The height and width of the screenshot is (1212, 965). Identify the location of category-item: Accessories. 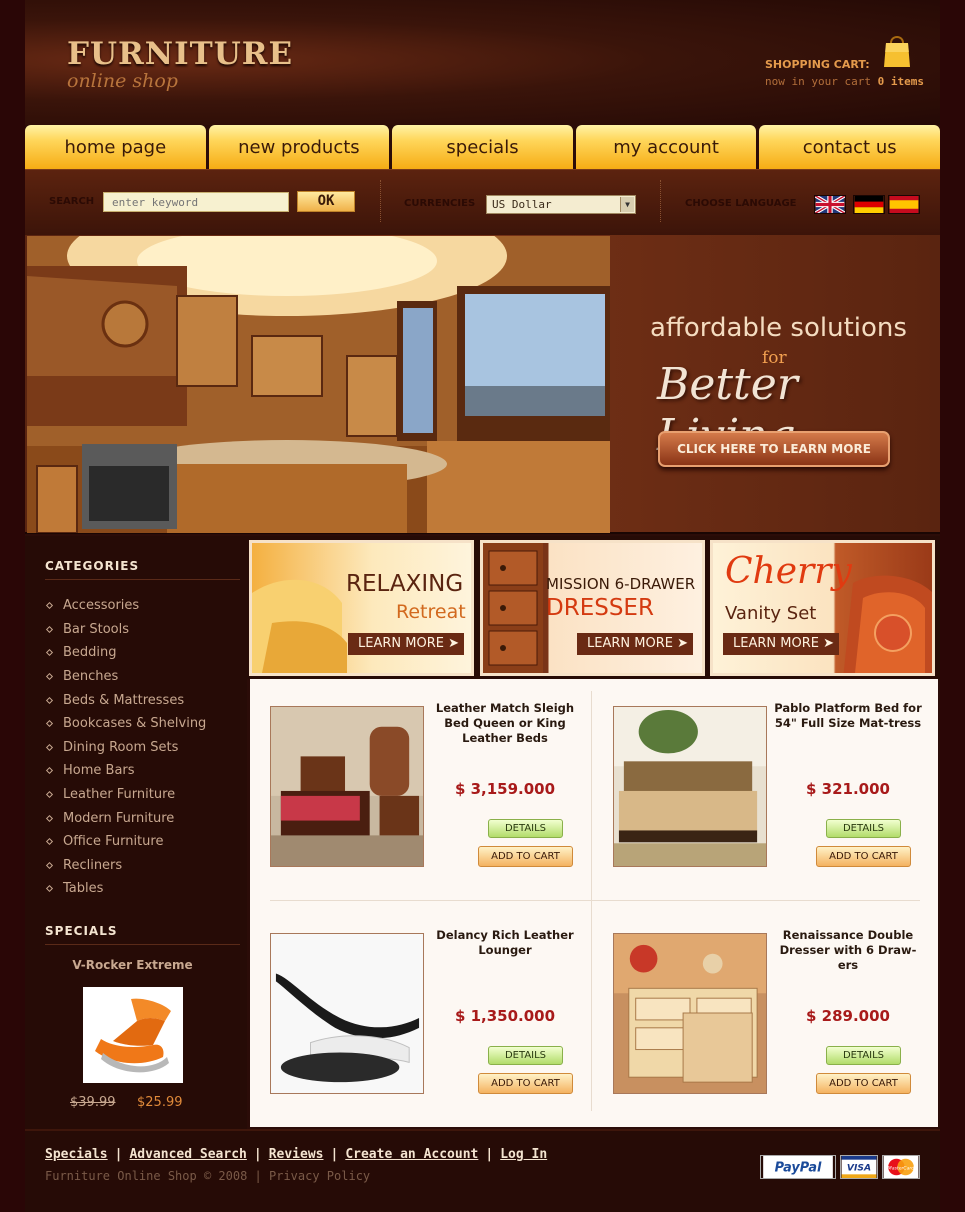
(125, 606).